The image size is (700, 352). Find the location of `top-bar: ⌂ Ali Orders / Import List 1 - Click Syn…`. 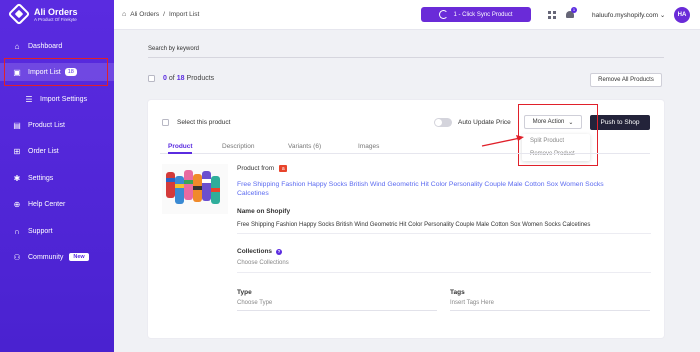

top-bar: ⌂ Ali Orders / Import List 1 - Click Syn… is located at coordinates (407, 15).